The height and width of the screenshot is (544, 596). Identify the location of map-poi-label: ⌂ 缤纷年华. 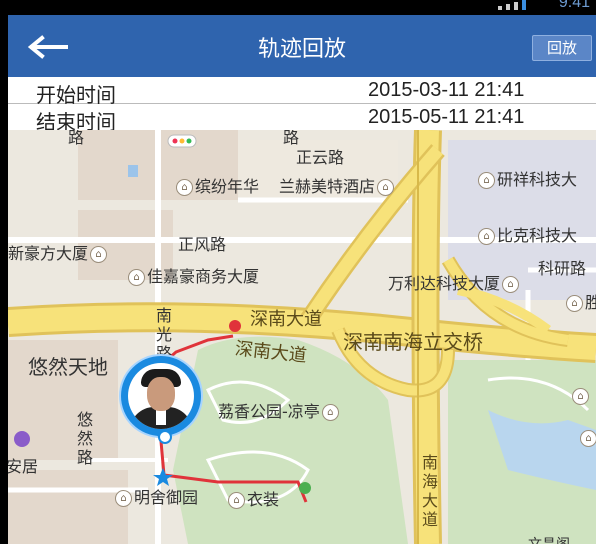
(216, 185).